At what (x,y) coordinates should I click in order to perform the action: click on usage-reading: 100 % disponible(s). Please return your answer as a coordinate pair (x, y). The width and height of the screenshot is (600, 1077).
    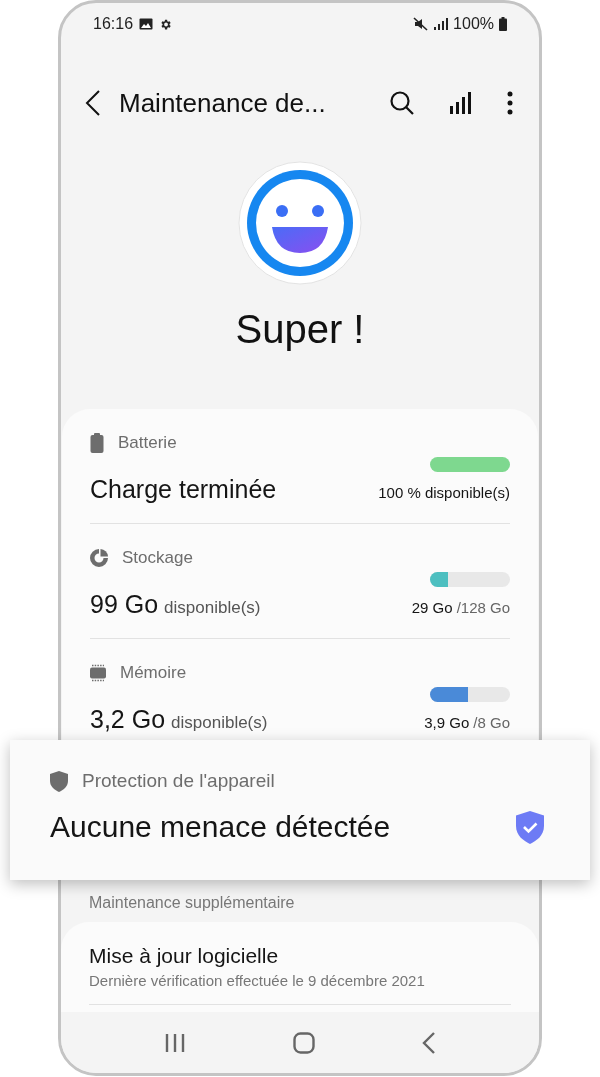
    Looking at the image, I should click on (444, 493).